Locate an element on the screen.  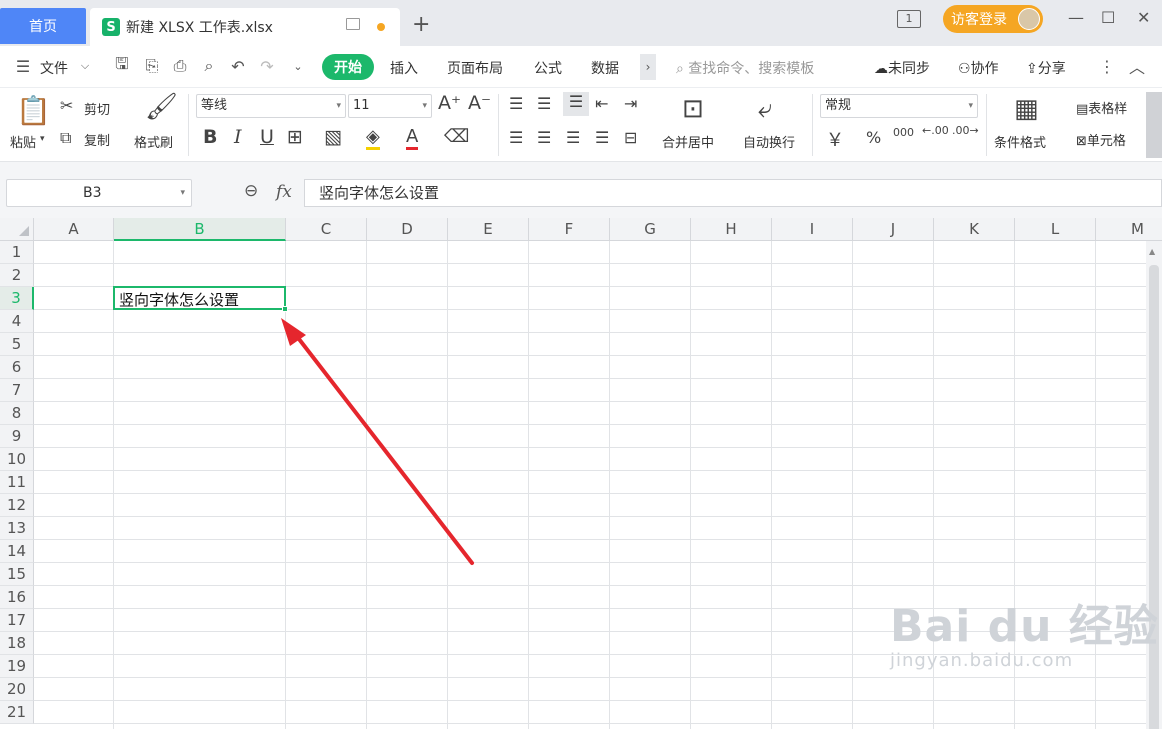
tab-start: 开始 is located at coordinates (348, 67).